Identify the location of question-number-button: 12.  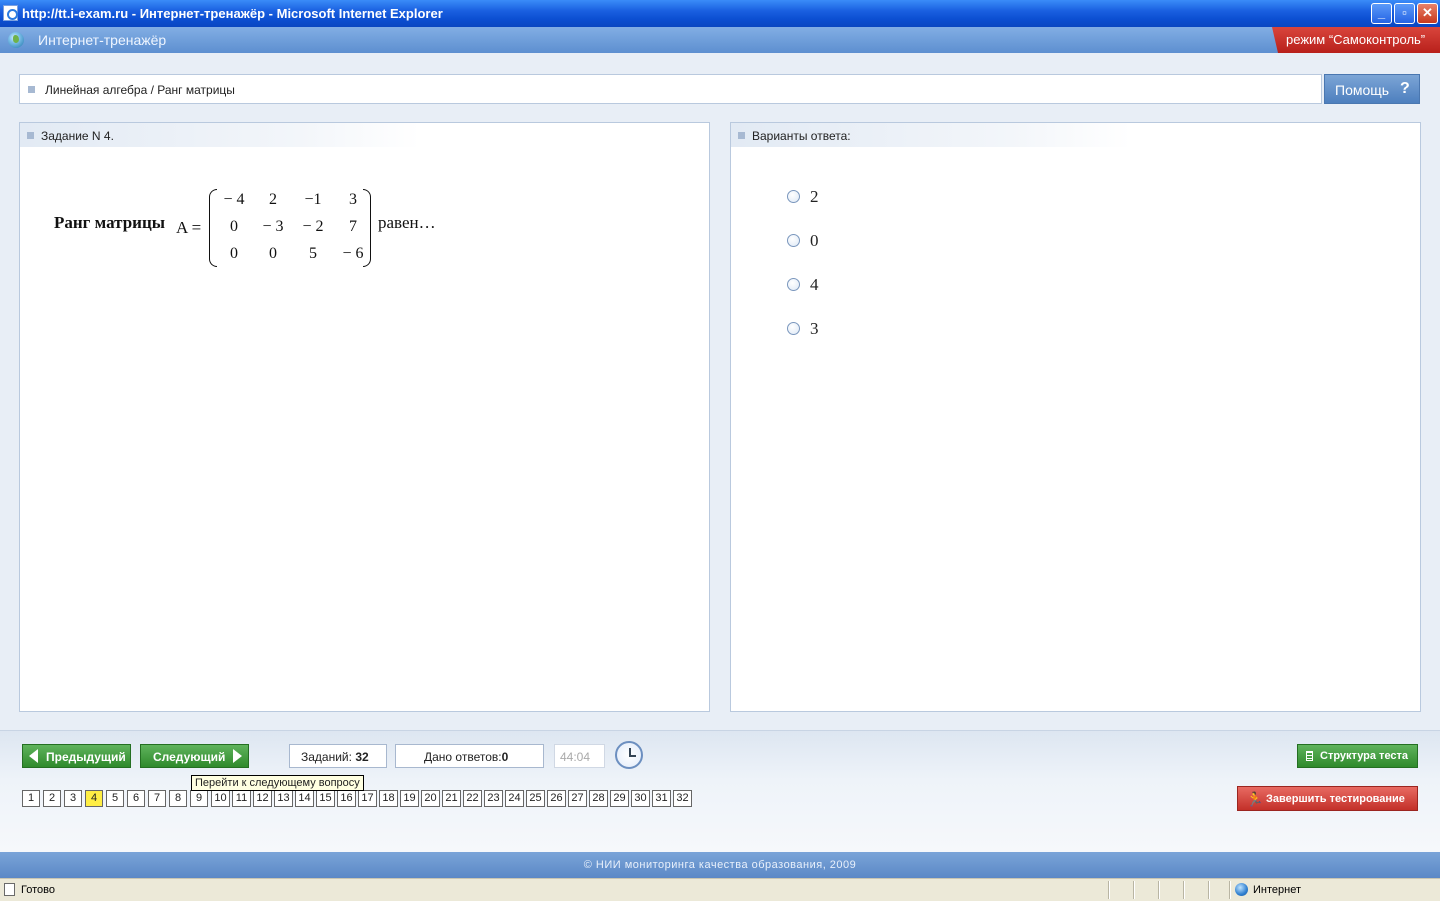
(262, 798).